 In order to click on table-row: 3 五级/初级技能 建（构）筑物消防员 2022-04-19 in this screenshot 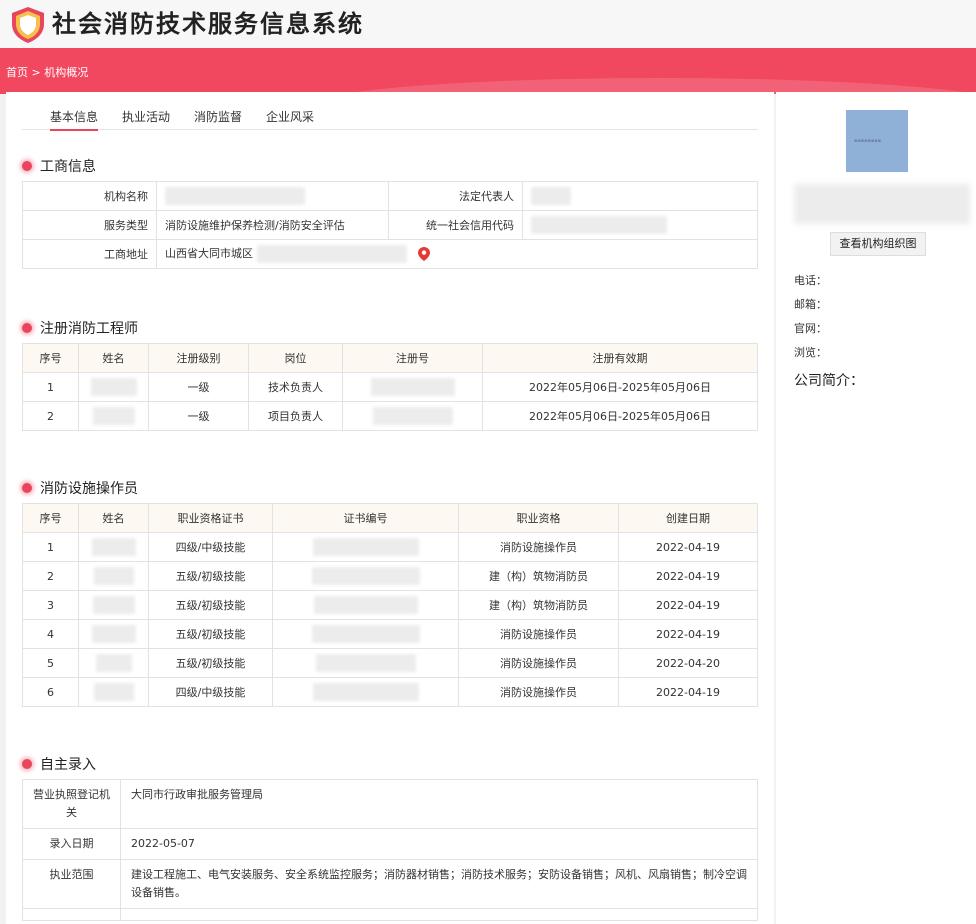, I will do `click(390, 605)`.